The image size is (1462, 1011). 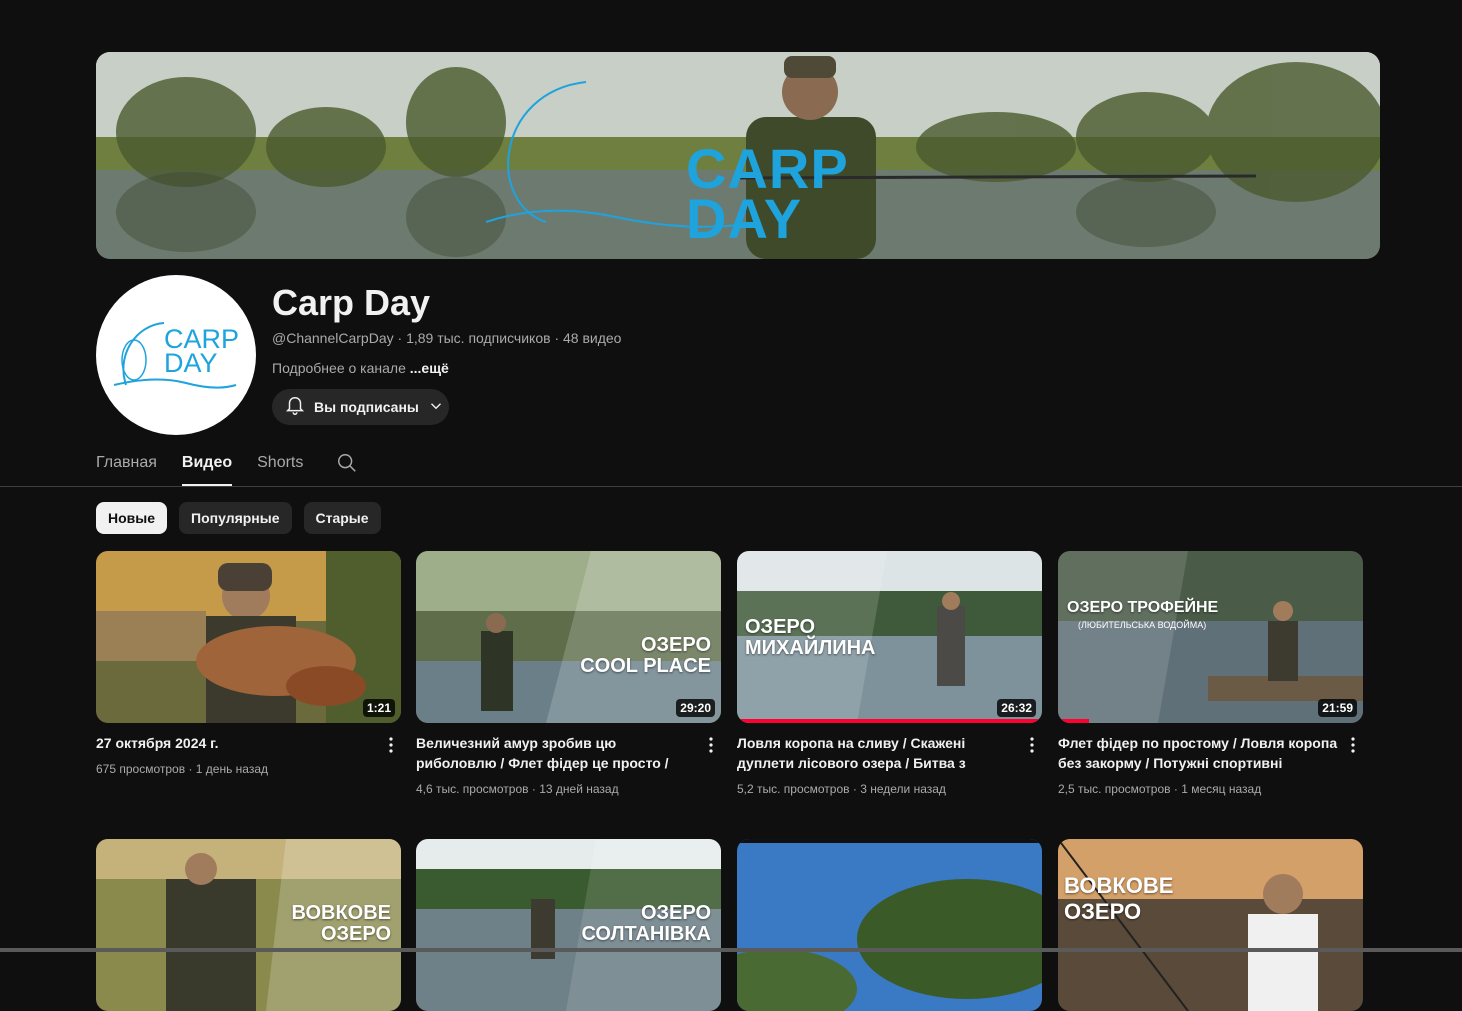 What do you see at coordinates (232, 769) in the screenshot?
I see `upload-age: 1 день назад` at bounding box center [232, 769].